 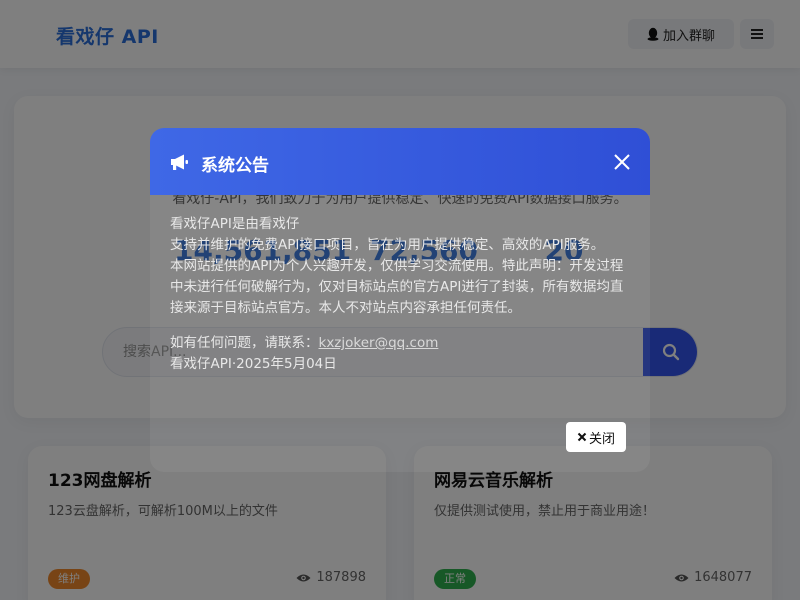 I want to click on announcement-line: 看戏仔API是由看戏仔, so click(x=235, y=224).